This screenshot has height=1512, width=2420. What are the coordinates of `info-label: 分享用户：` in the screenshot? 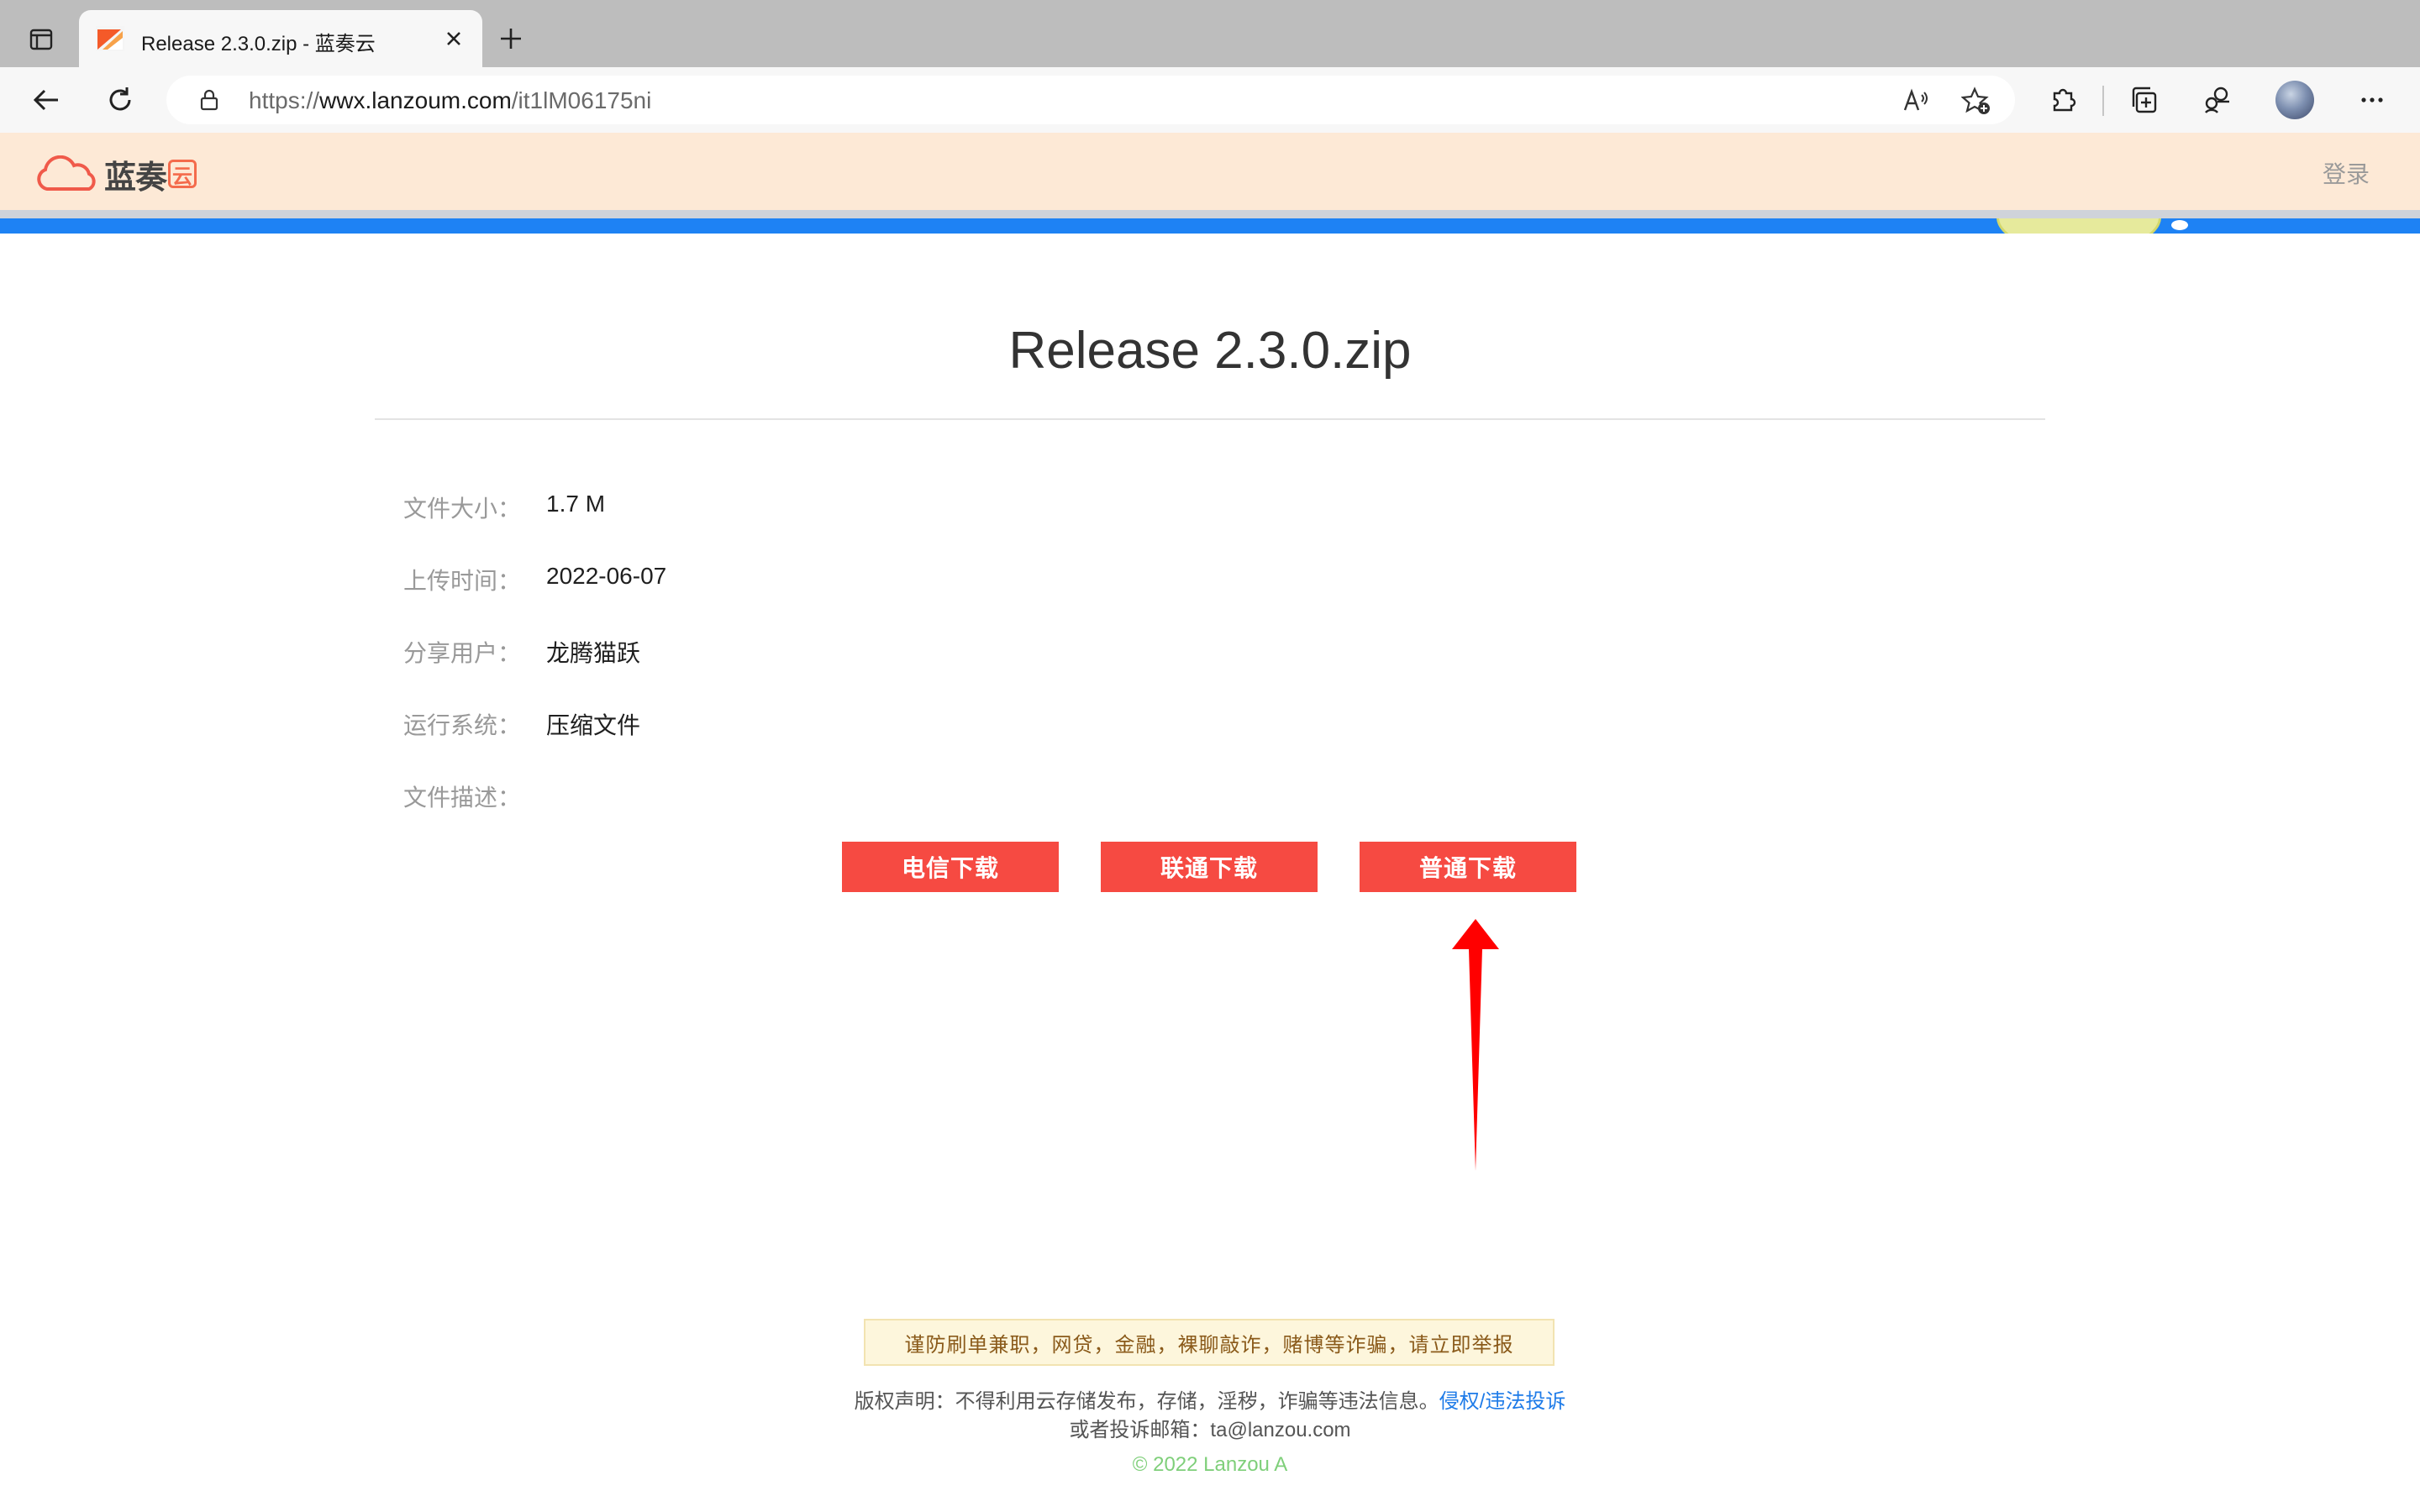 It's located at (463, 653).